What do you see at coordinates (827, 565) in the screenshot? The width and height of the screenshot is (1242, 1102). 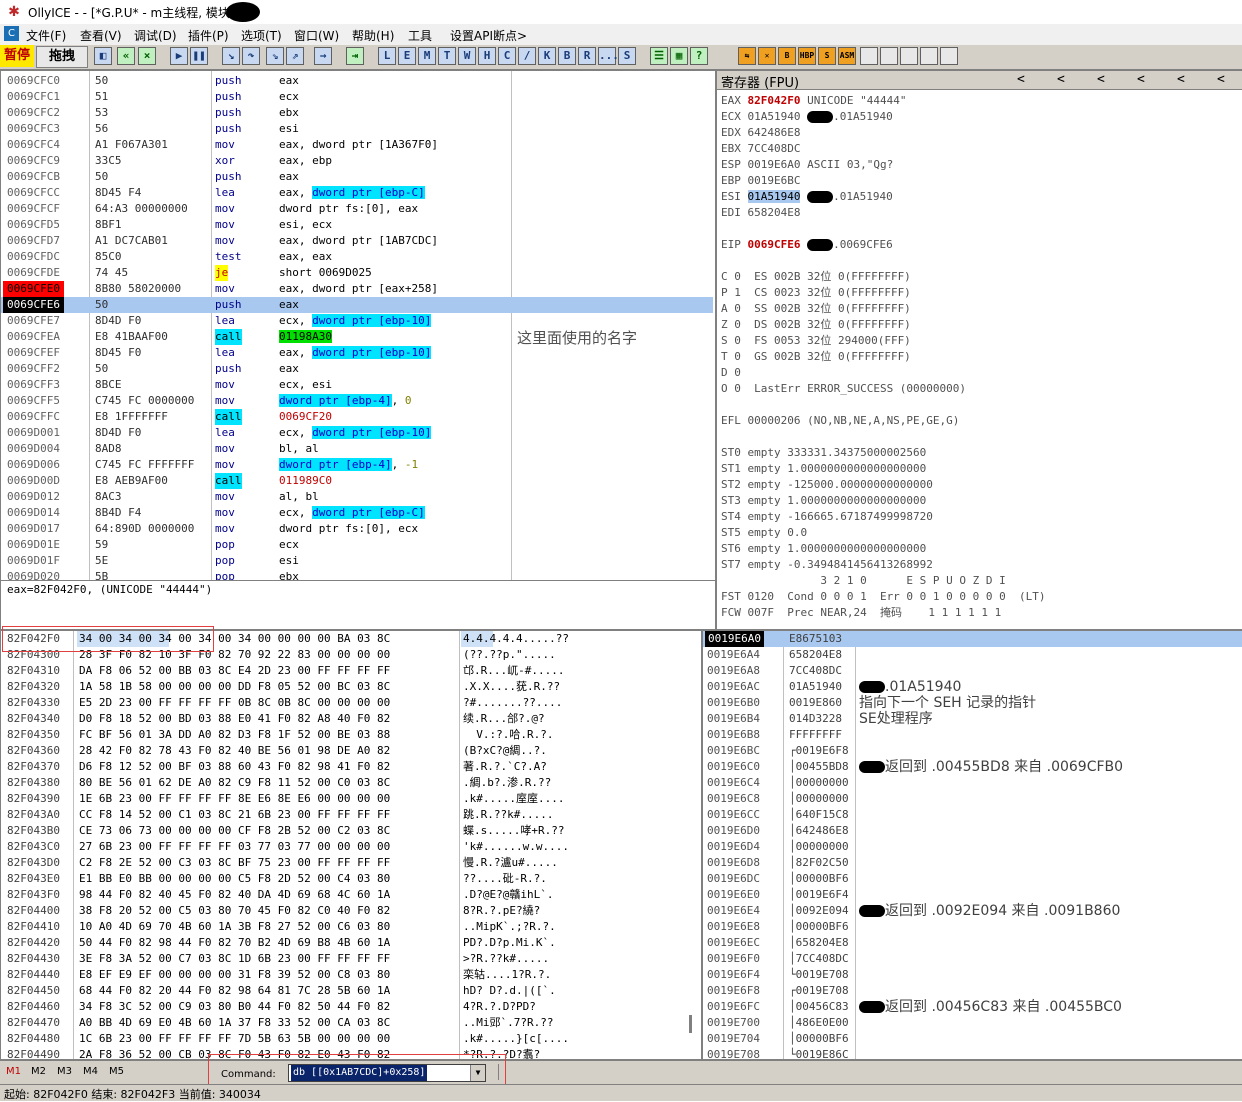 I see `register-line: ST7 empty -0.3494841456413268992` at bounding box center [827, 565].